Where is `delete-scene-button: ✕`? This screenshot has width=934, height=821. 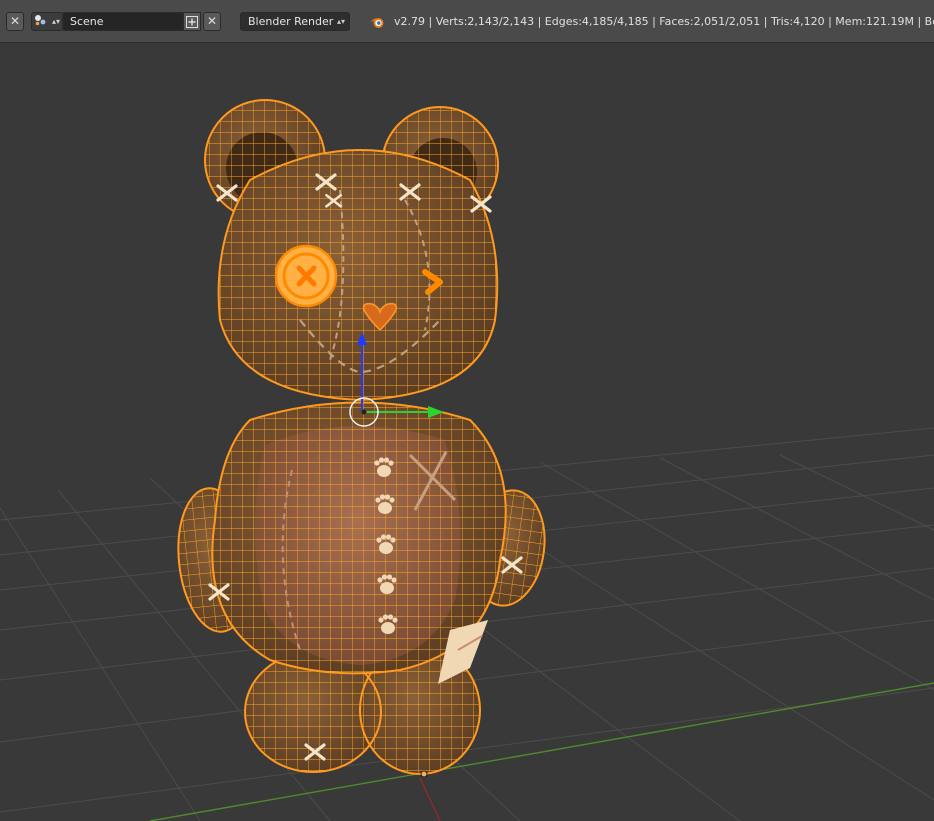
delete-scene-button: ✕ is located at coordinates (212, 21).